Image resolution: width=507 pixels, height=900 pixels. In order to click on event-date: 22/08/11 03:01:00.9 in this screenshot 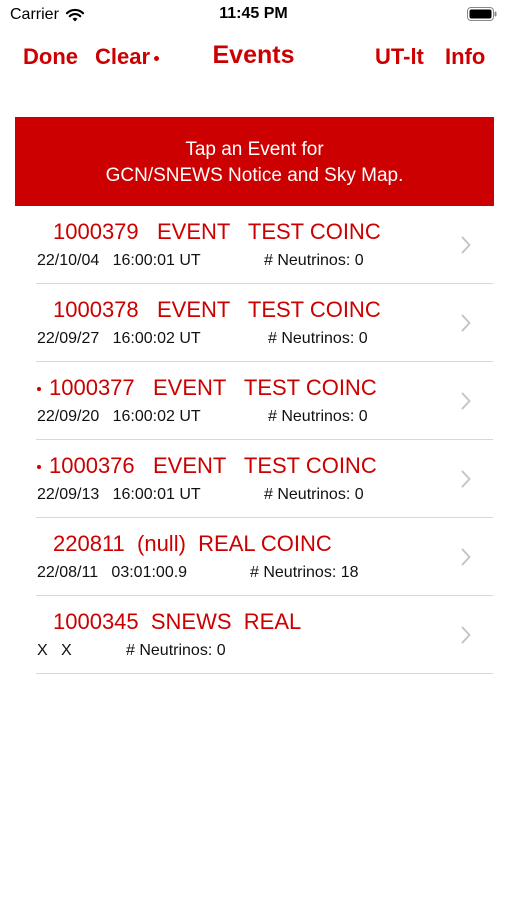, I will do `click(112, 572)`.